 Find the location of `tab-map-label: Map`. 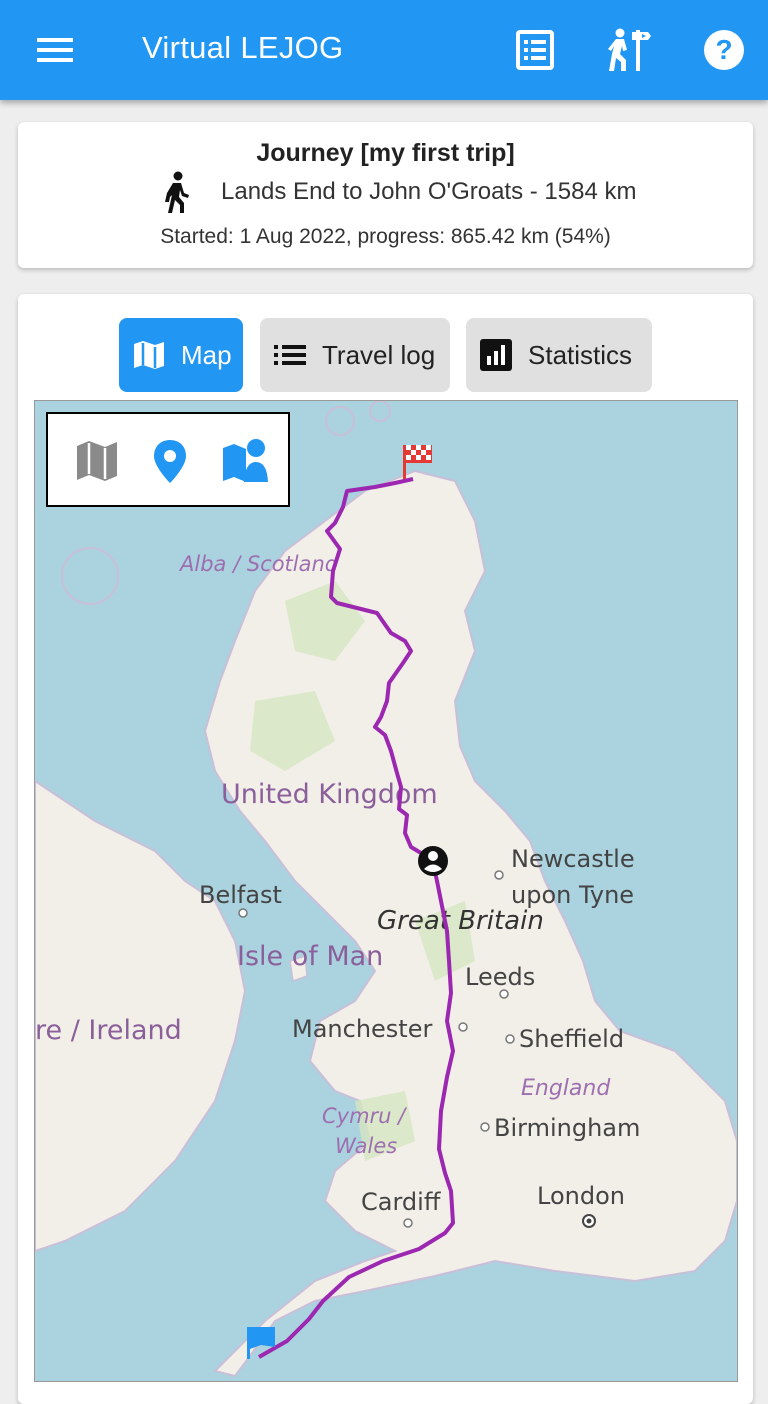

tab-map-label: Map is located at coordinates (206, 355).